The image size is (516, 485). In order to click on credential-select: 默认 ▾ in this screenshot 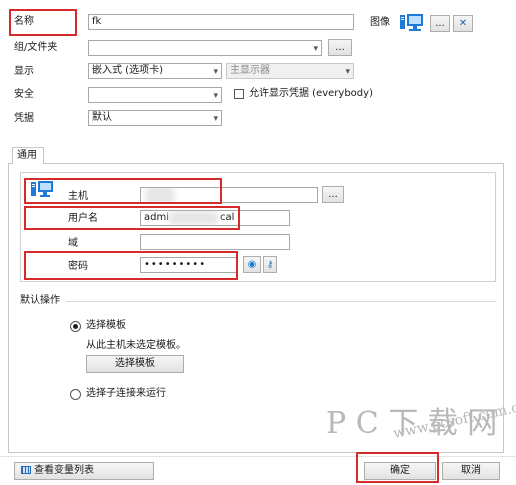, I will do `click(155, 118)`.